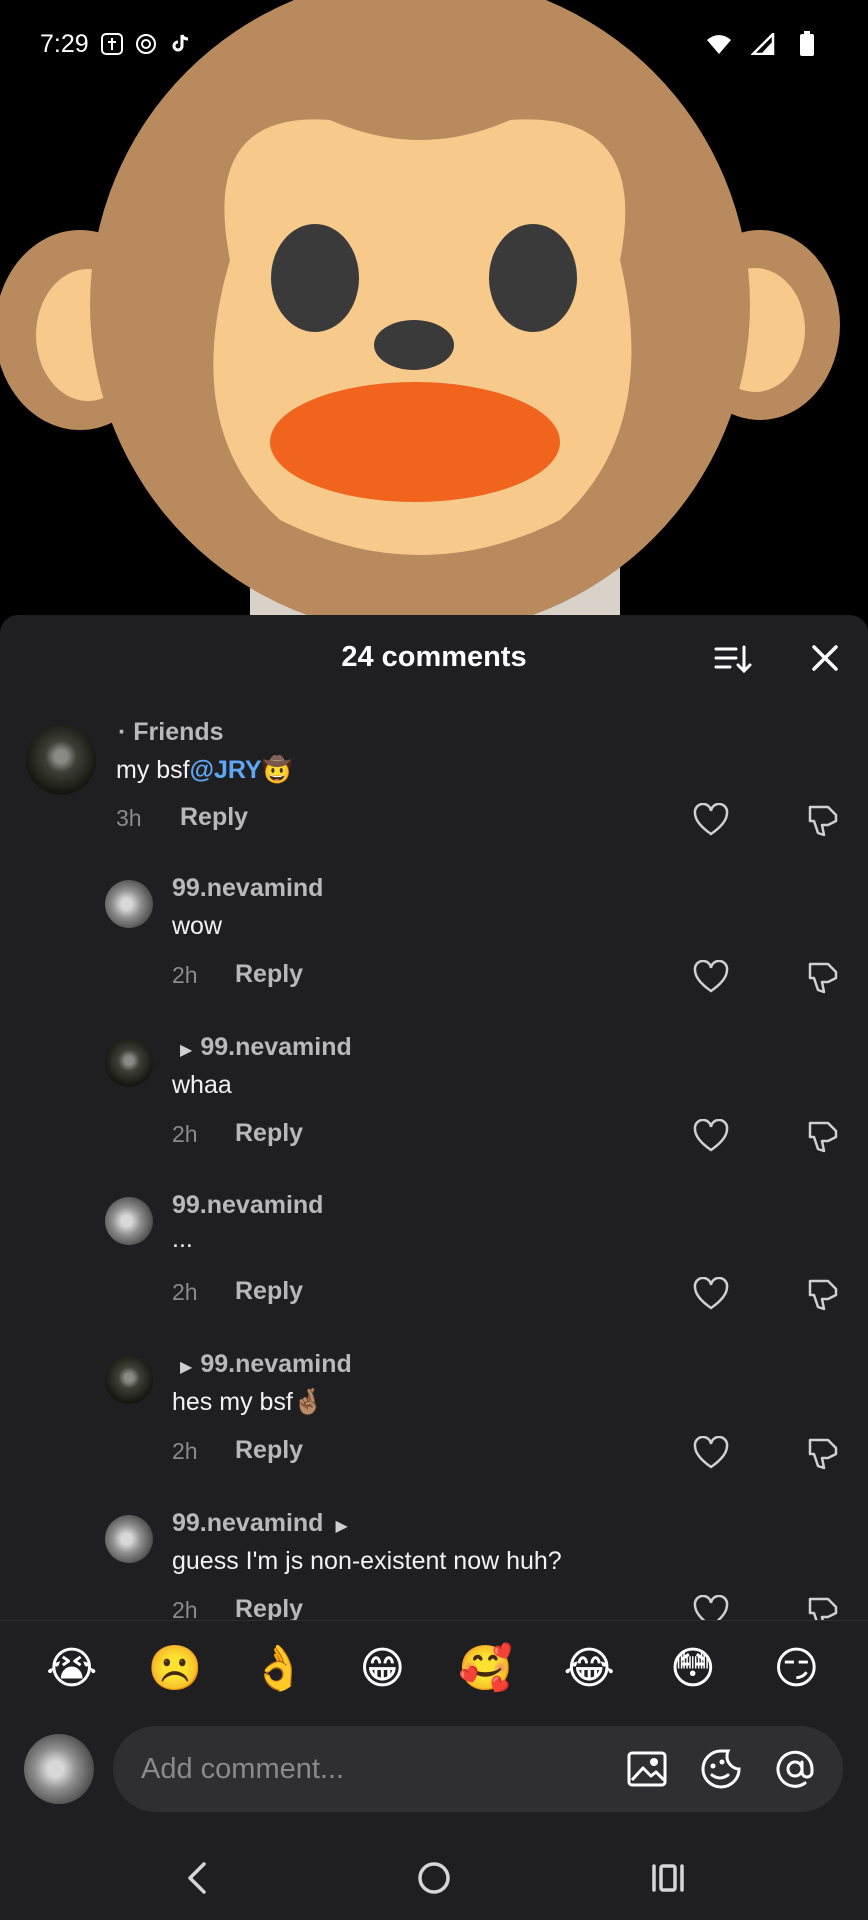 The width and height of the screenshot is (868, 1920). What do you see at coordinates (721, 1769) in the screenshot?
I see `sticker-icon` at bounding box center [721, 1769].